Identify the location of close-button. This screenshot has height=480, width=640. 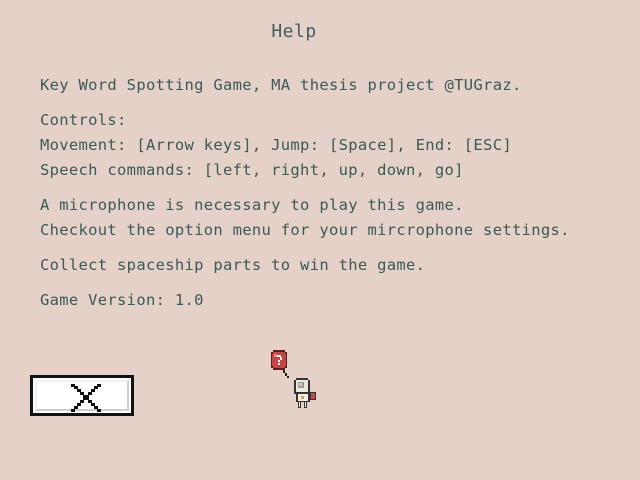
(82, 395).